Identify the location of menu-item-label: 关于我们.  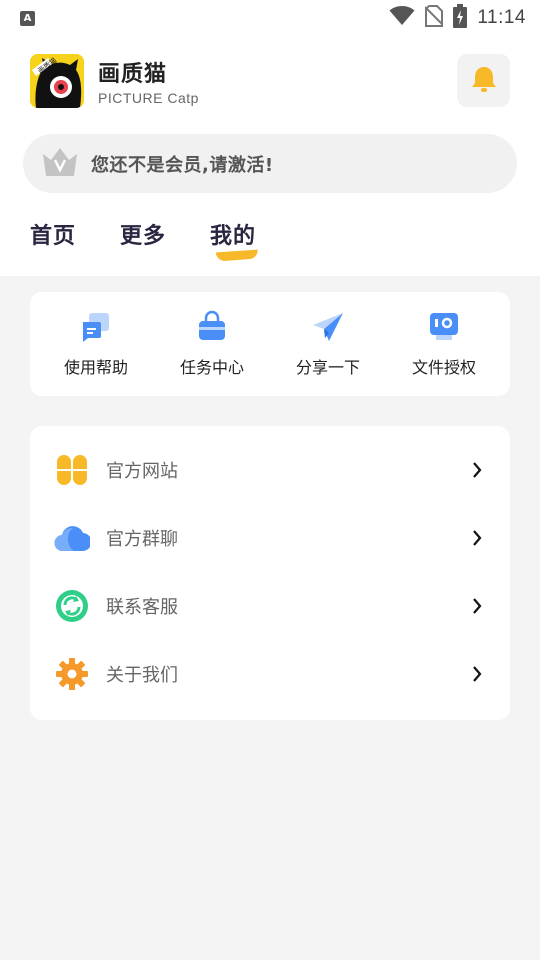
(142, 675).